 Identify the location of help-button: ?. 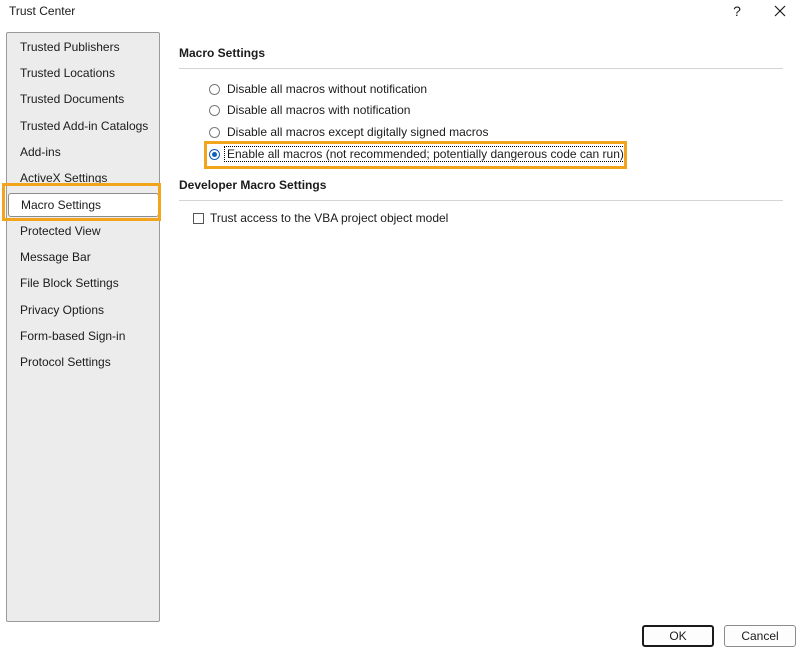
(737, 11).